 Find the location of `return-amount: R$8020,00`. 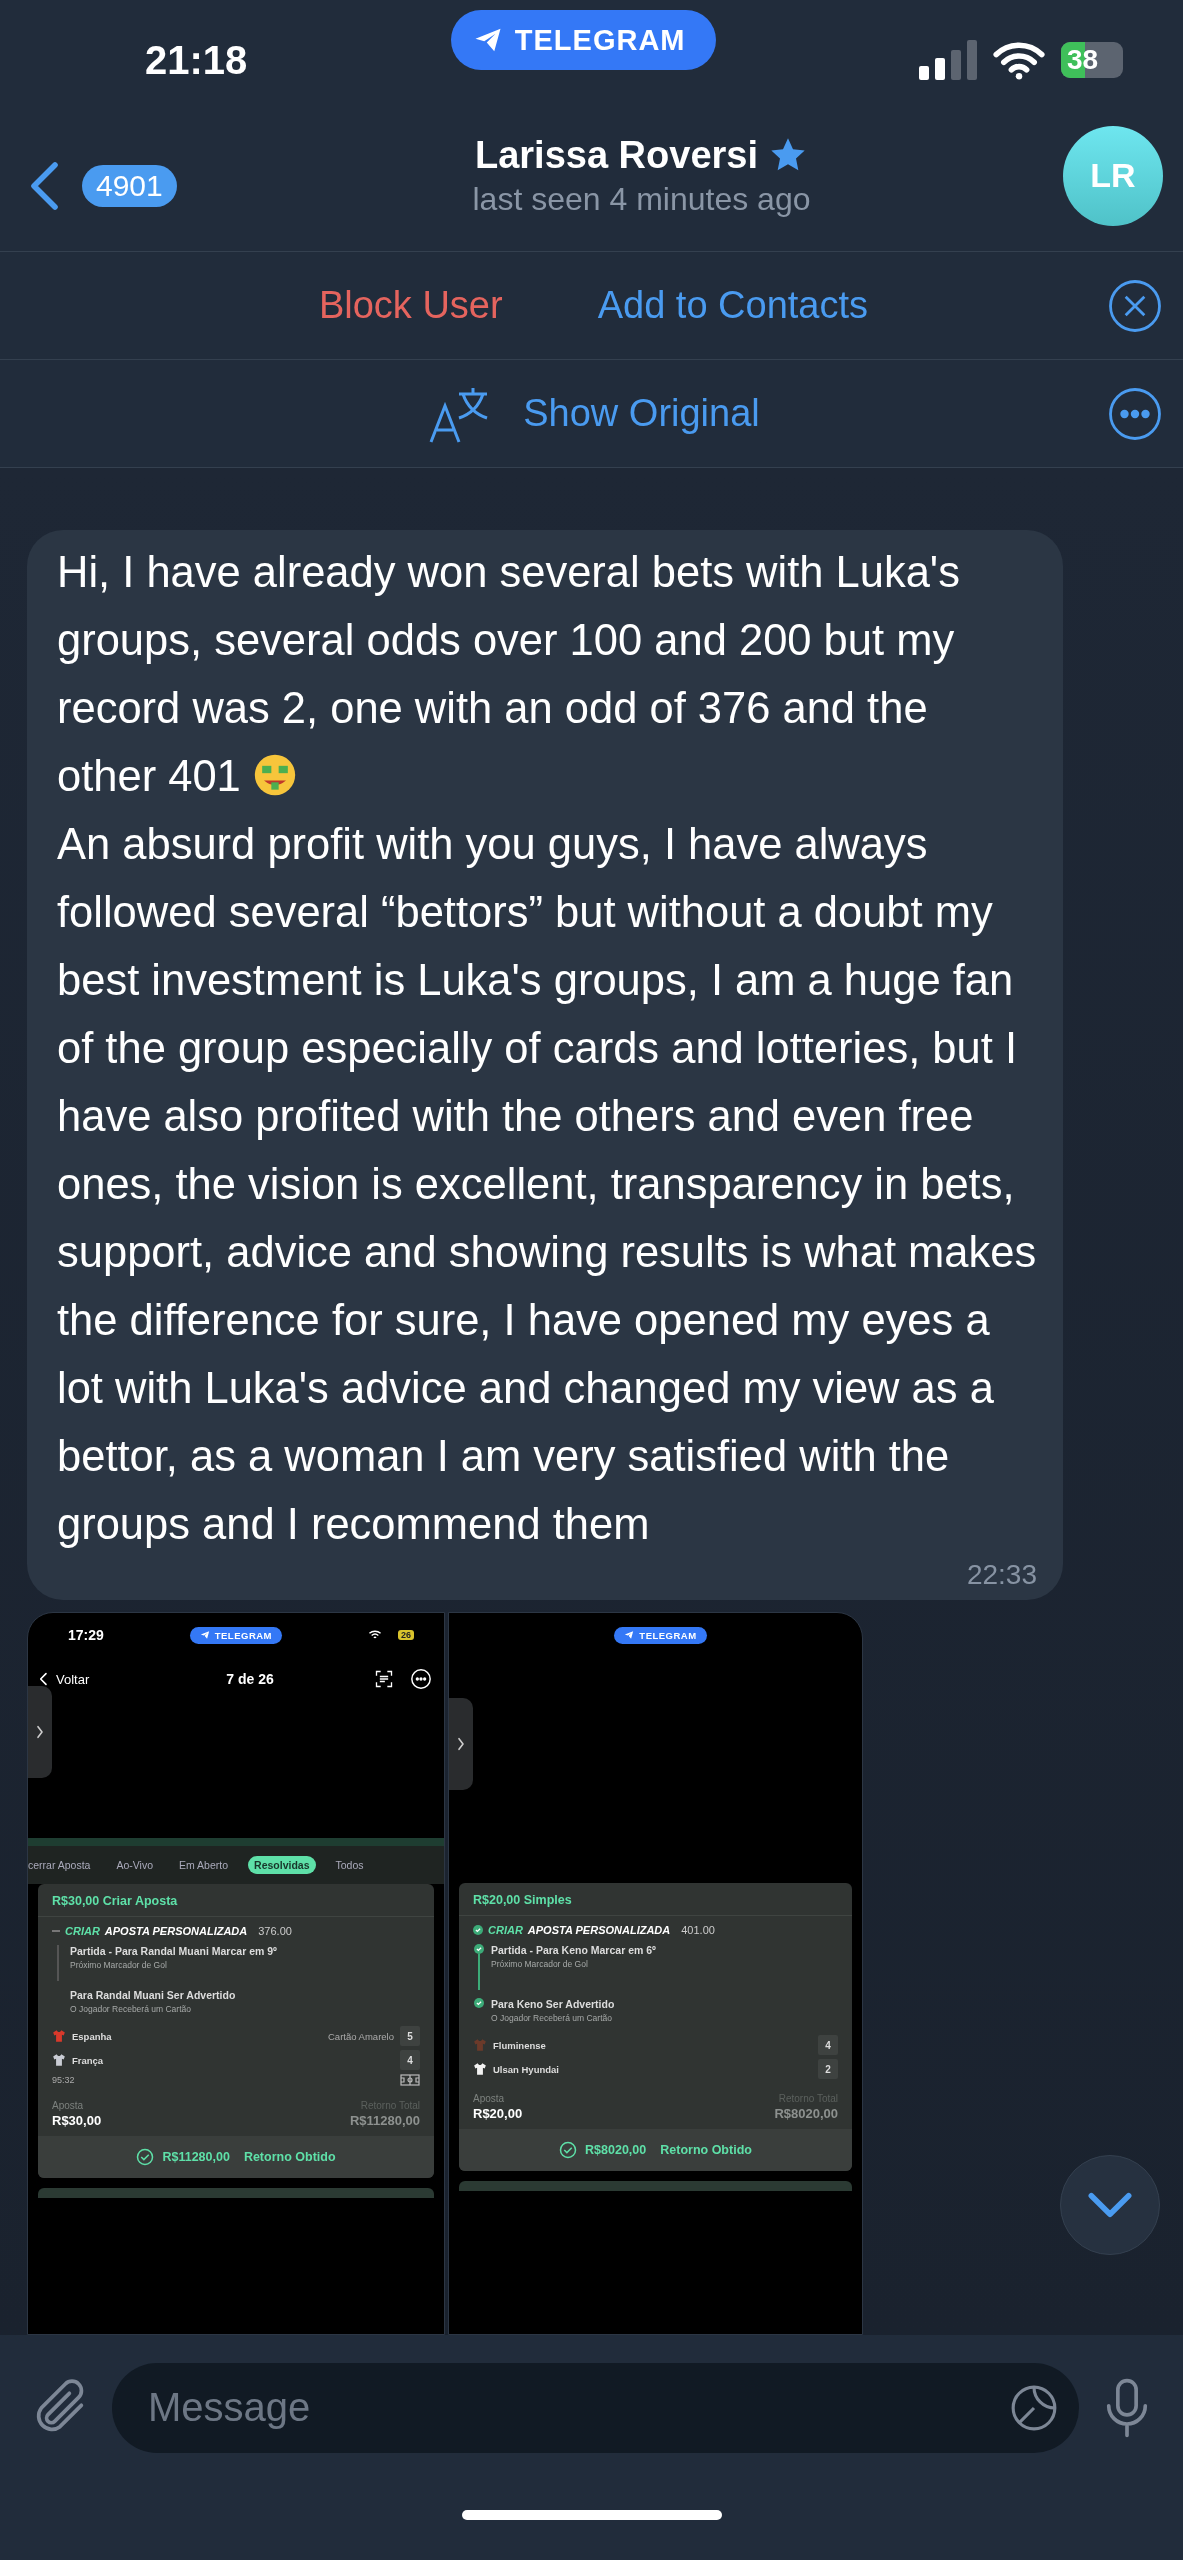

return-amount: R$8020,00 is located at coordinates (806, 2113).